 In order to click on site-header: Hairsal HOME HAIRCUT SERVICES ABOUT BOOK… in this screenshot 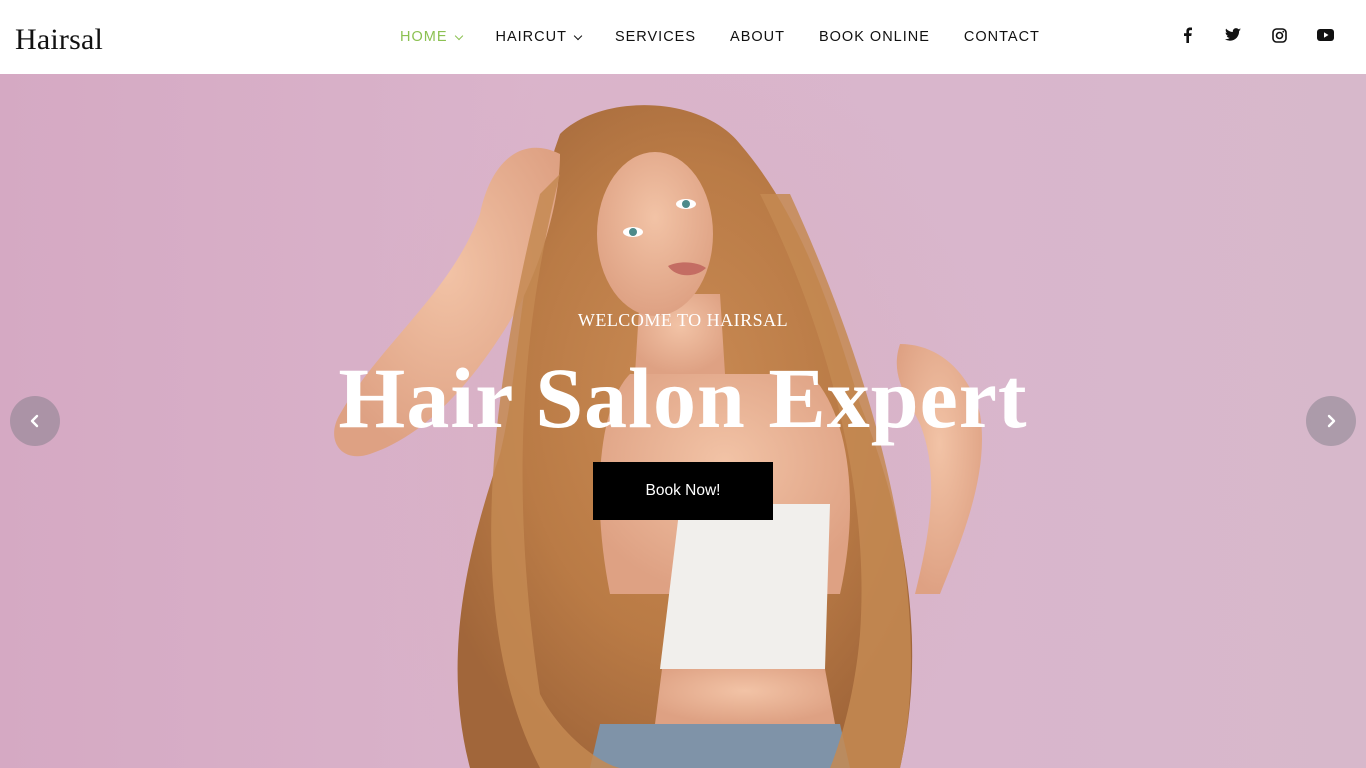, I will do `click(683, 37)`.